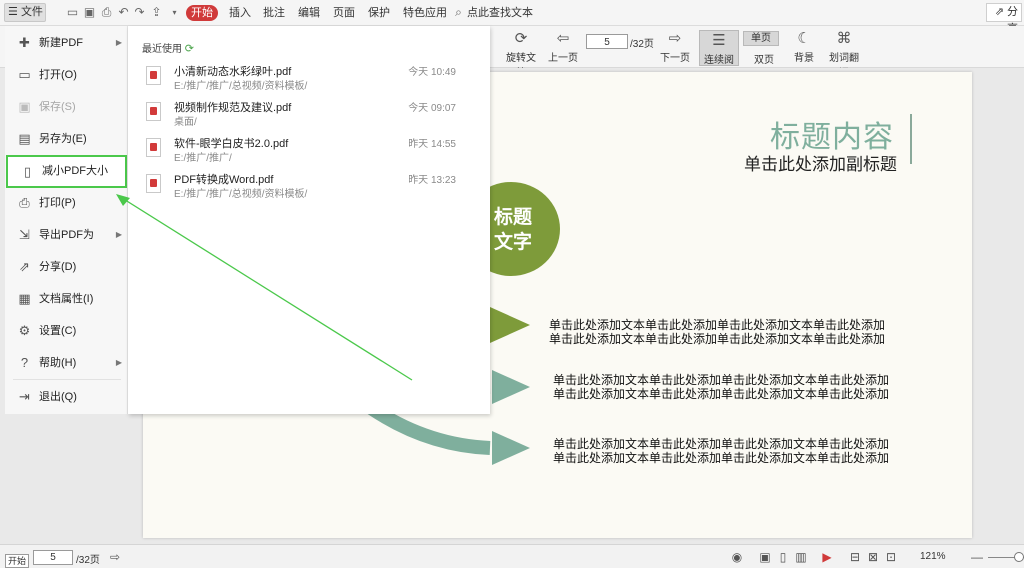  What do you see at coordinates (458, 12) in the screenshot?
I see `search-icon: ⌕` at bounding box center [458, 12].